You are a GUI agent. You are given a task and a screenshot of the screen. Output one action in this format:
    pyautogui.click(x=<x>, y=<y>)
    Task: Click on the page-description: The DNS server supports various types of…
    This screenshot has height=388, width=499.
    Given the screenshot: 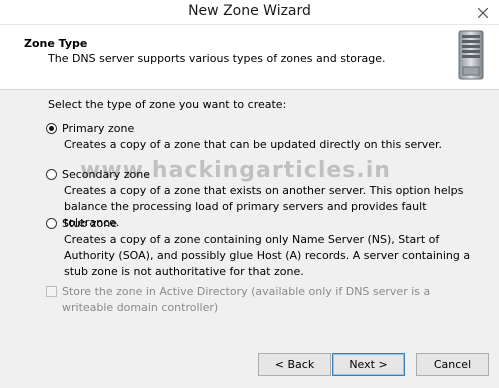 What is the action you would take?
    pyautogui.click(x=217, y=58)
    